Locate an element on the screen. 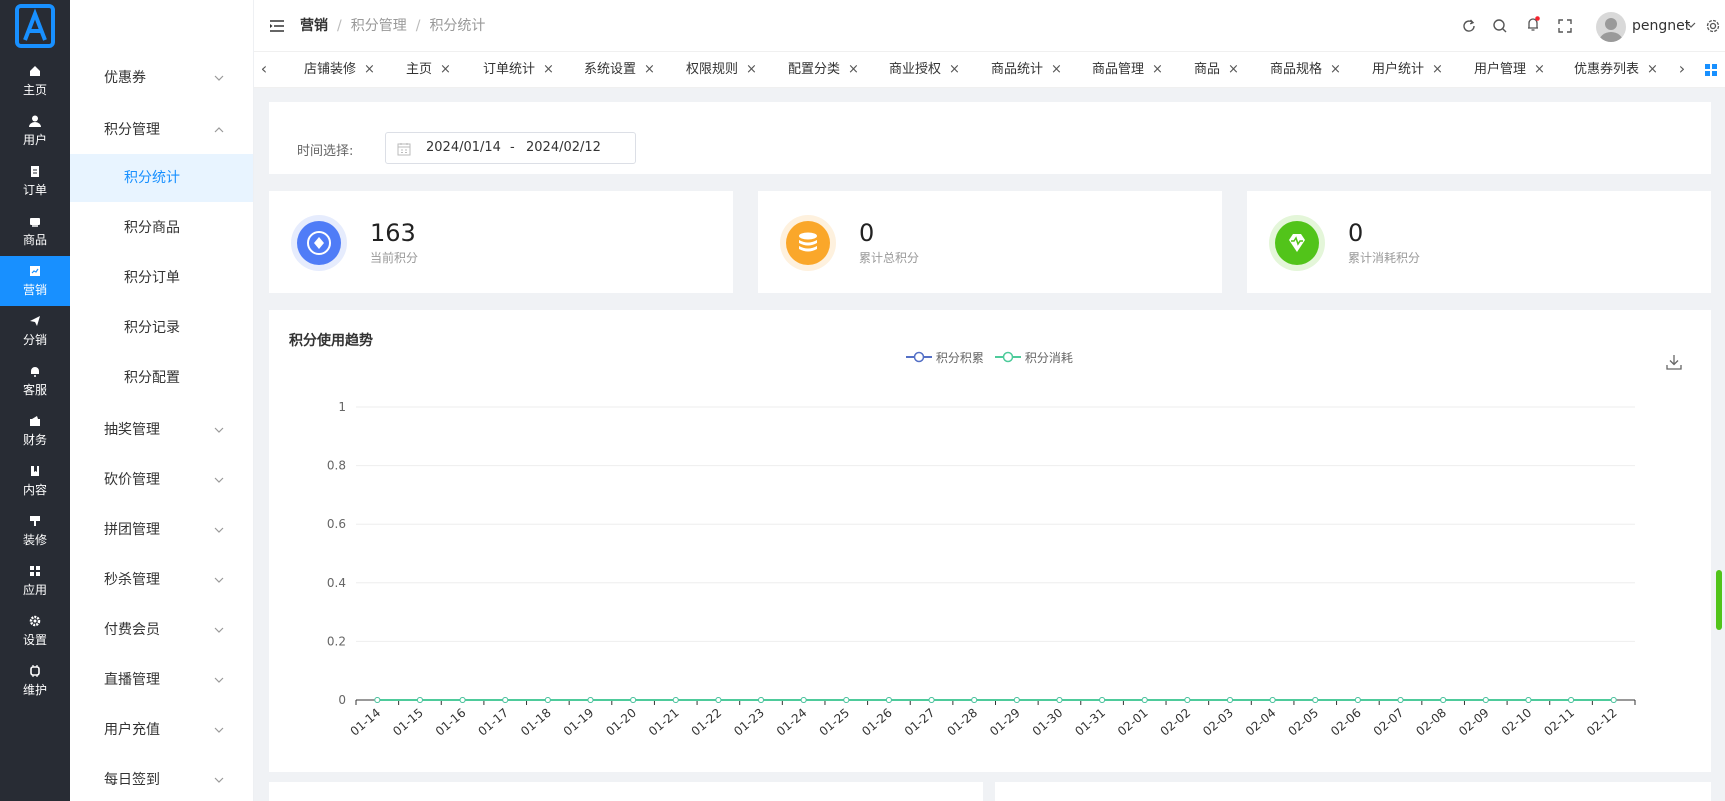  gear-icon is located at coordinates (35, 621).